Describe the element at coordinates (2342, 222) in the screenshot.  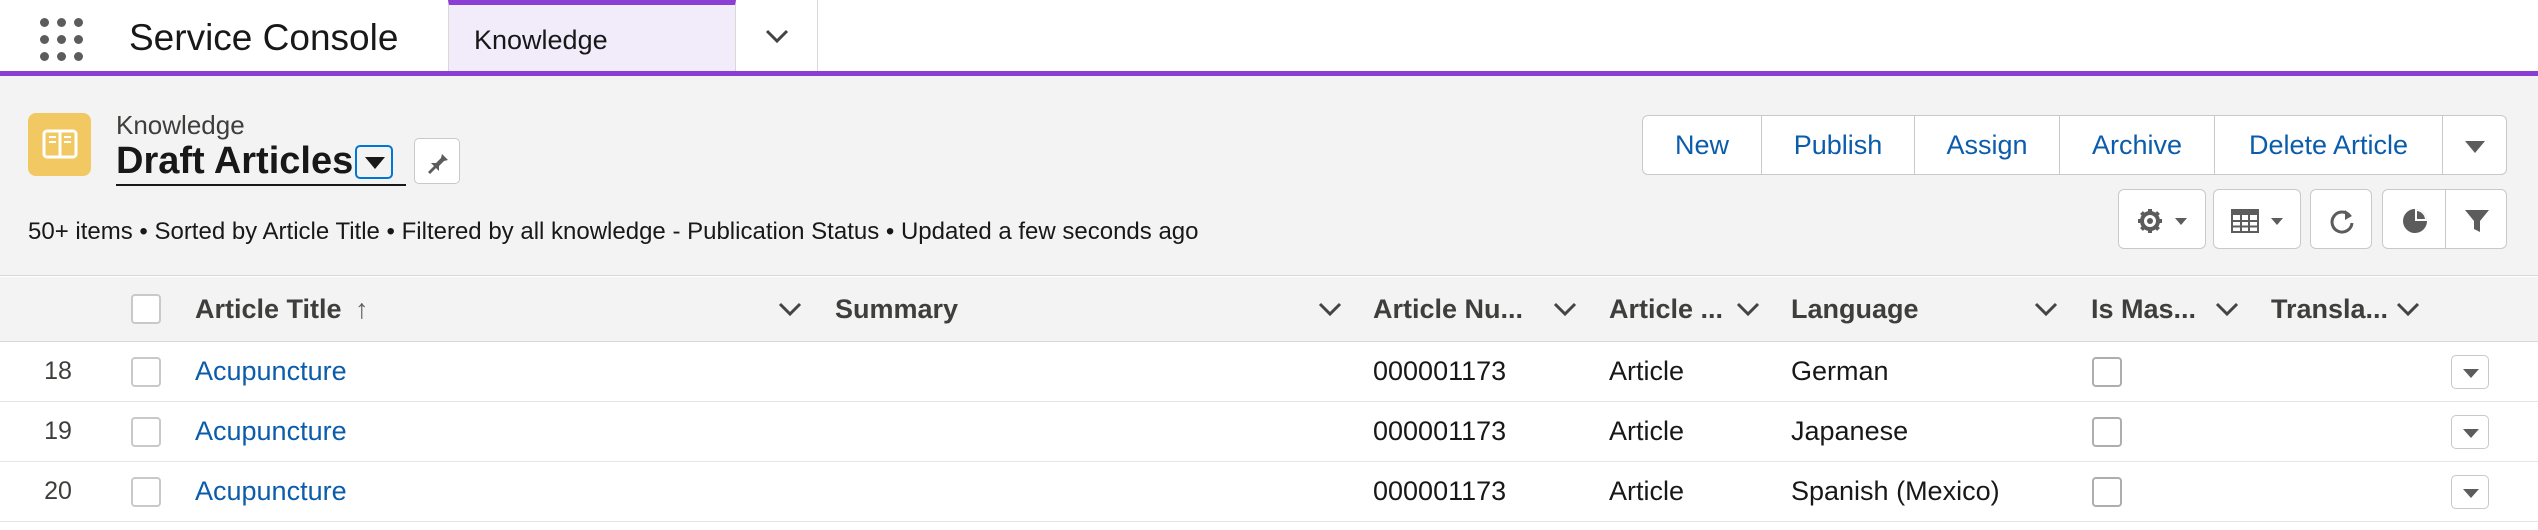
I see `refresh-icon` at that location.